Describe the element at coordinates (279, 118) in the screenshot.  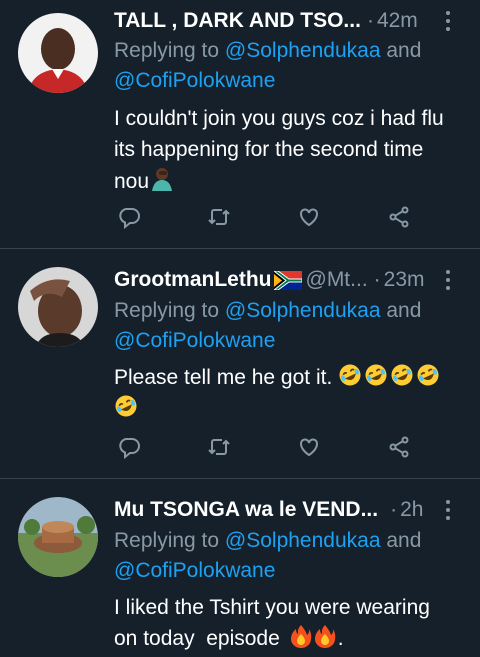
I see `tweet-text-line: I couldn't join you guys coz i had flu` at that location.